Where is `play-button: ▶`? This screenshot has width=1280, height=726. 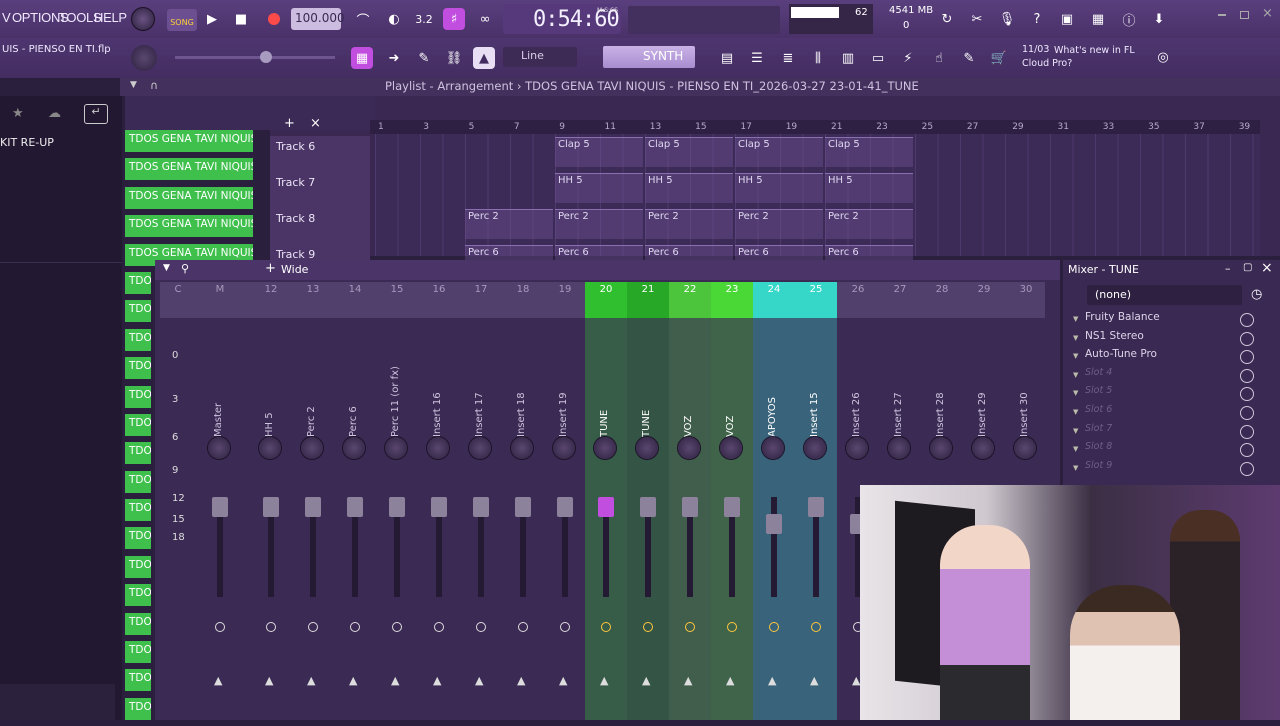
play-button: ▶ is located at coordinates (212, 19).